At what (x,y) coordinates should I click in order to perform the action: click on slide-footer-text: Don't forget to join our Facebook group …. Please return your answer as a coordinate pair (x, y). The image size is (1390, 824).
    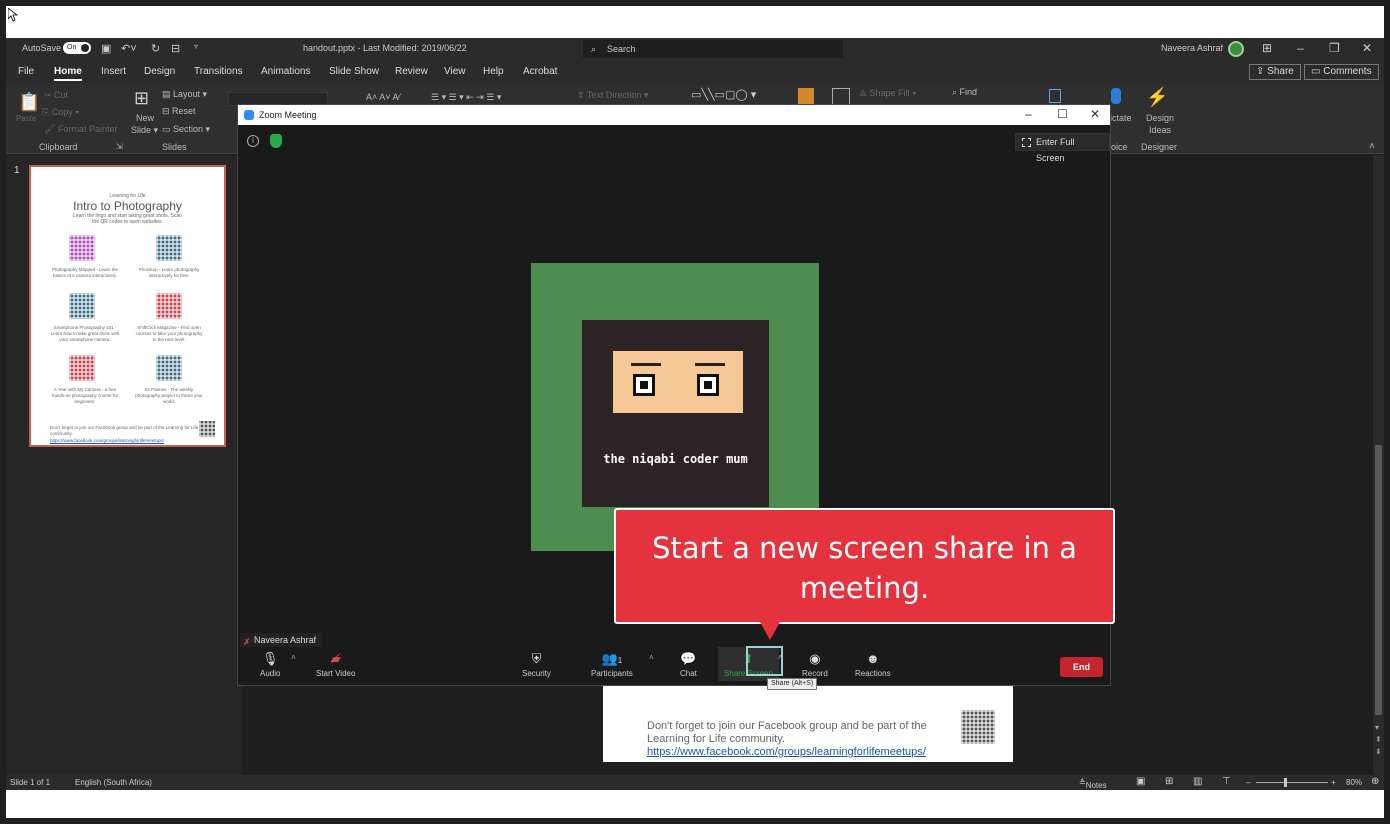
    Looking at the image, I should click on (787, 732).